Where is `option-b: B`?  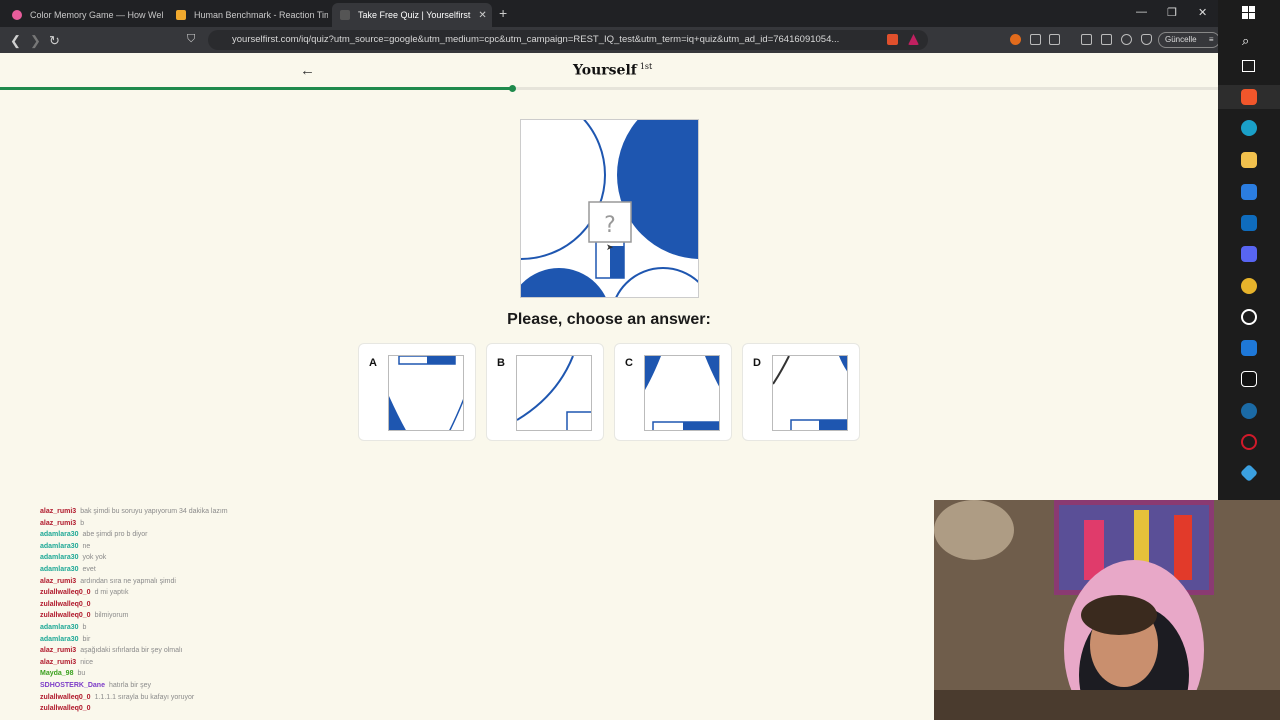
option-b: B is located at coordinates (545, 392).